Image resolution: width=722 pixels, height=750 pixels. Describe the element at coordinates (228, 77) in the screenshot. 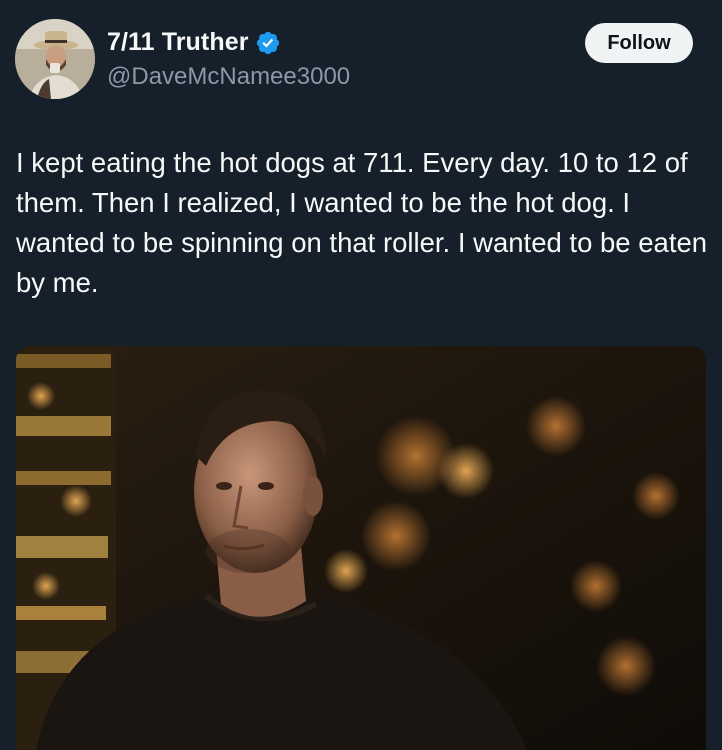

I see `author-handle: @DaveMcNamee3000` at that location.